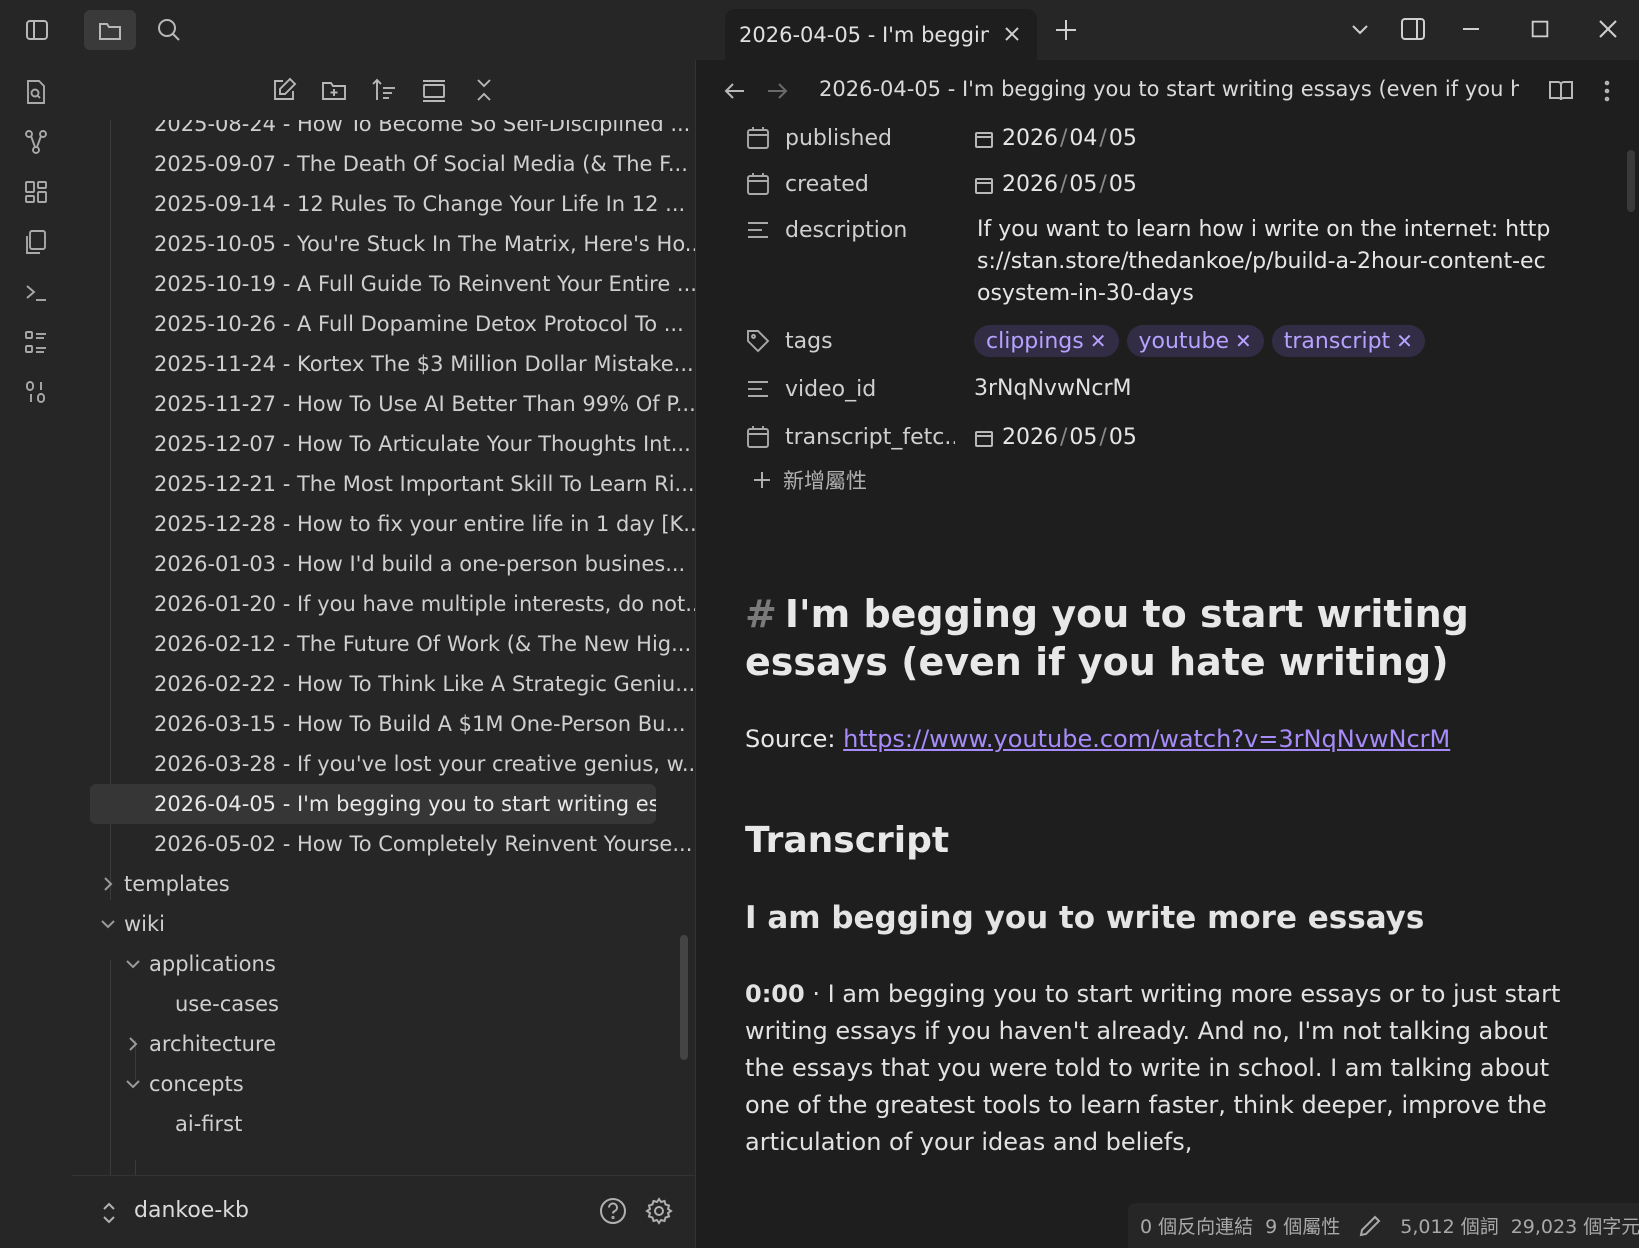 The width and height of the screenshot is (1639, 1248). I want to click on ribbon-canvas-button, so click(36, 192).